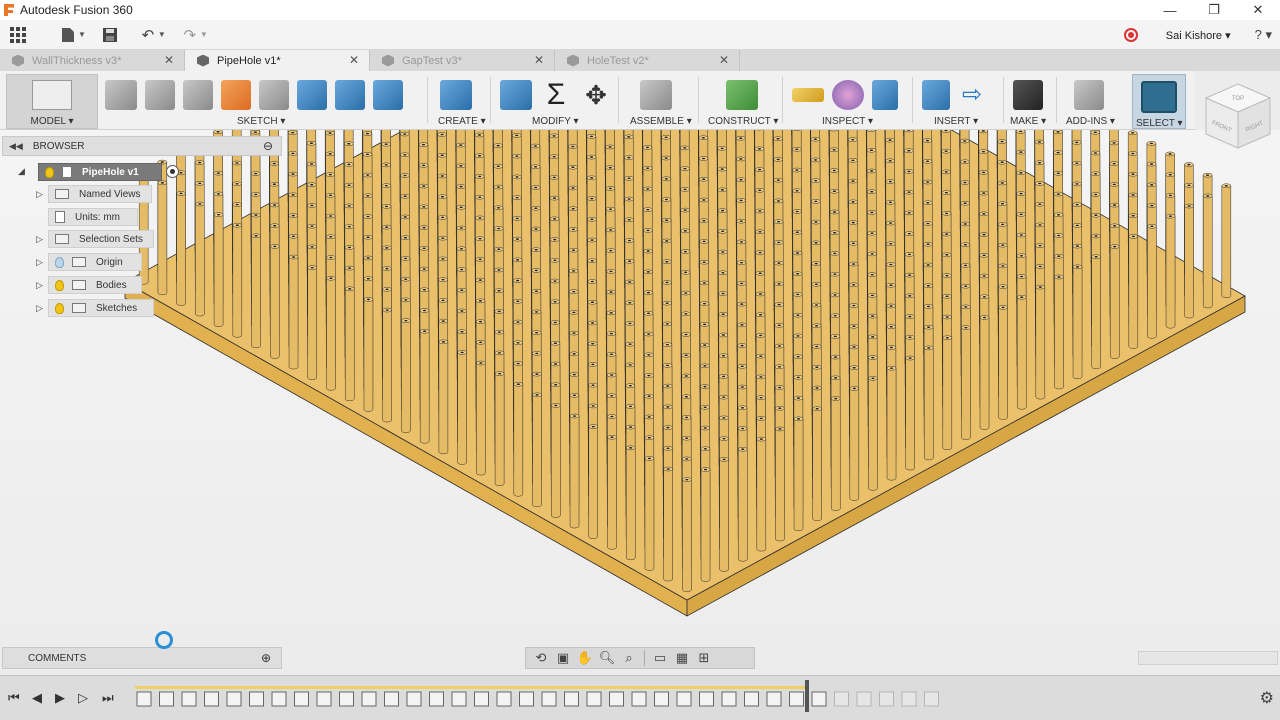  Describe the element at coordinates (743, 121) in the screenshot. I see `construct-menu: CONSTRUCT ▾` at that location.